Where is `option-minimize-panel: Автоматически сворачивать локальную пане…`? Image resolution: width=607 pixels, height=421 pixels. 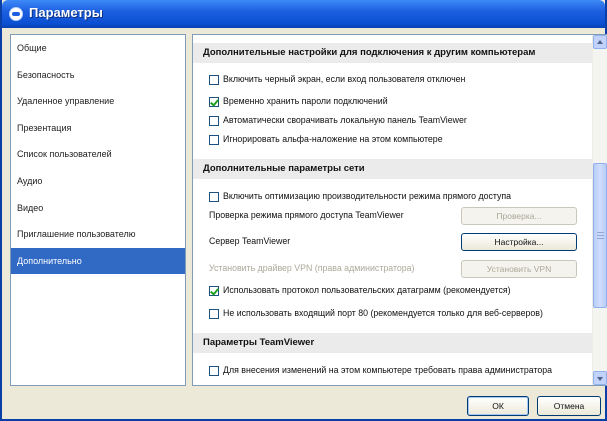
option-minimize-panel: Автоматически сворачивать локальную пане… is located at coordinates (338, 121).